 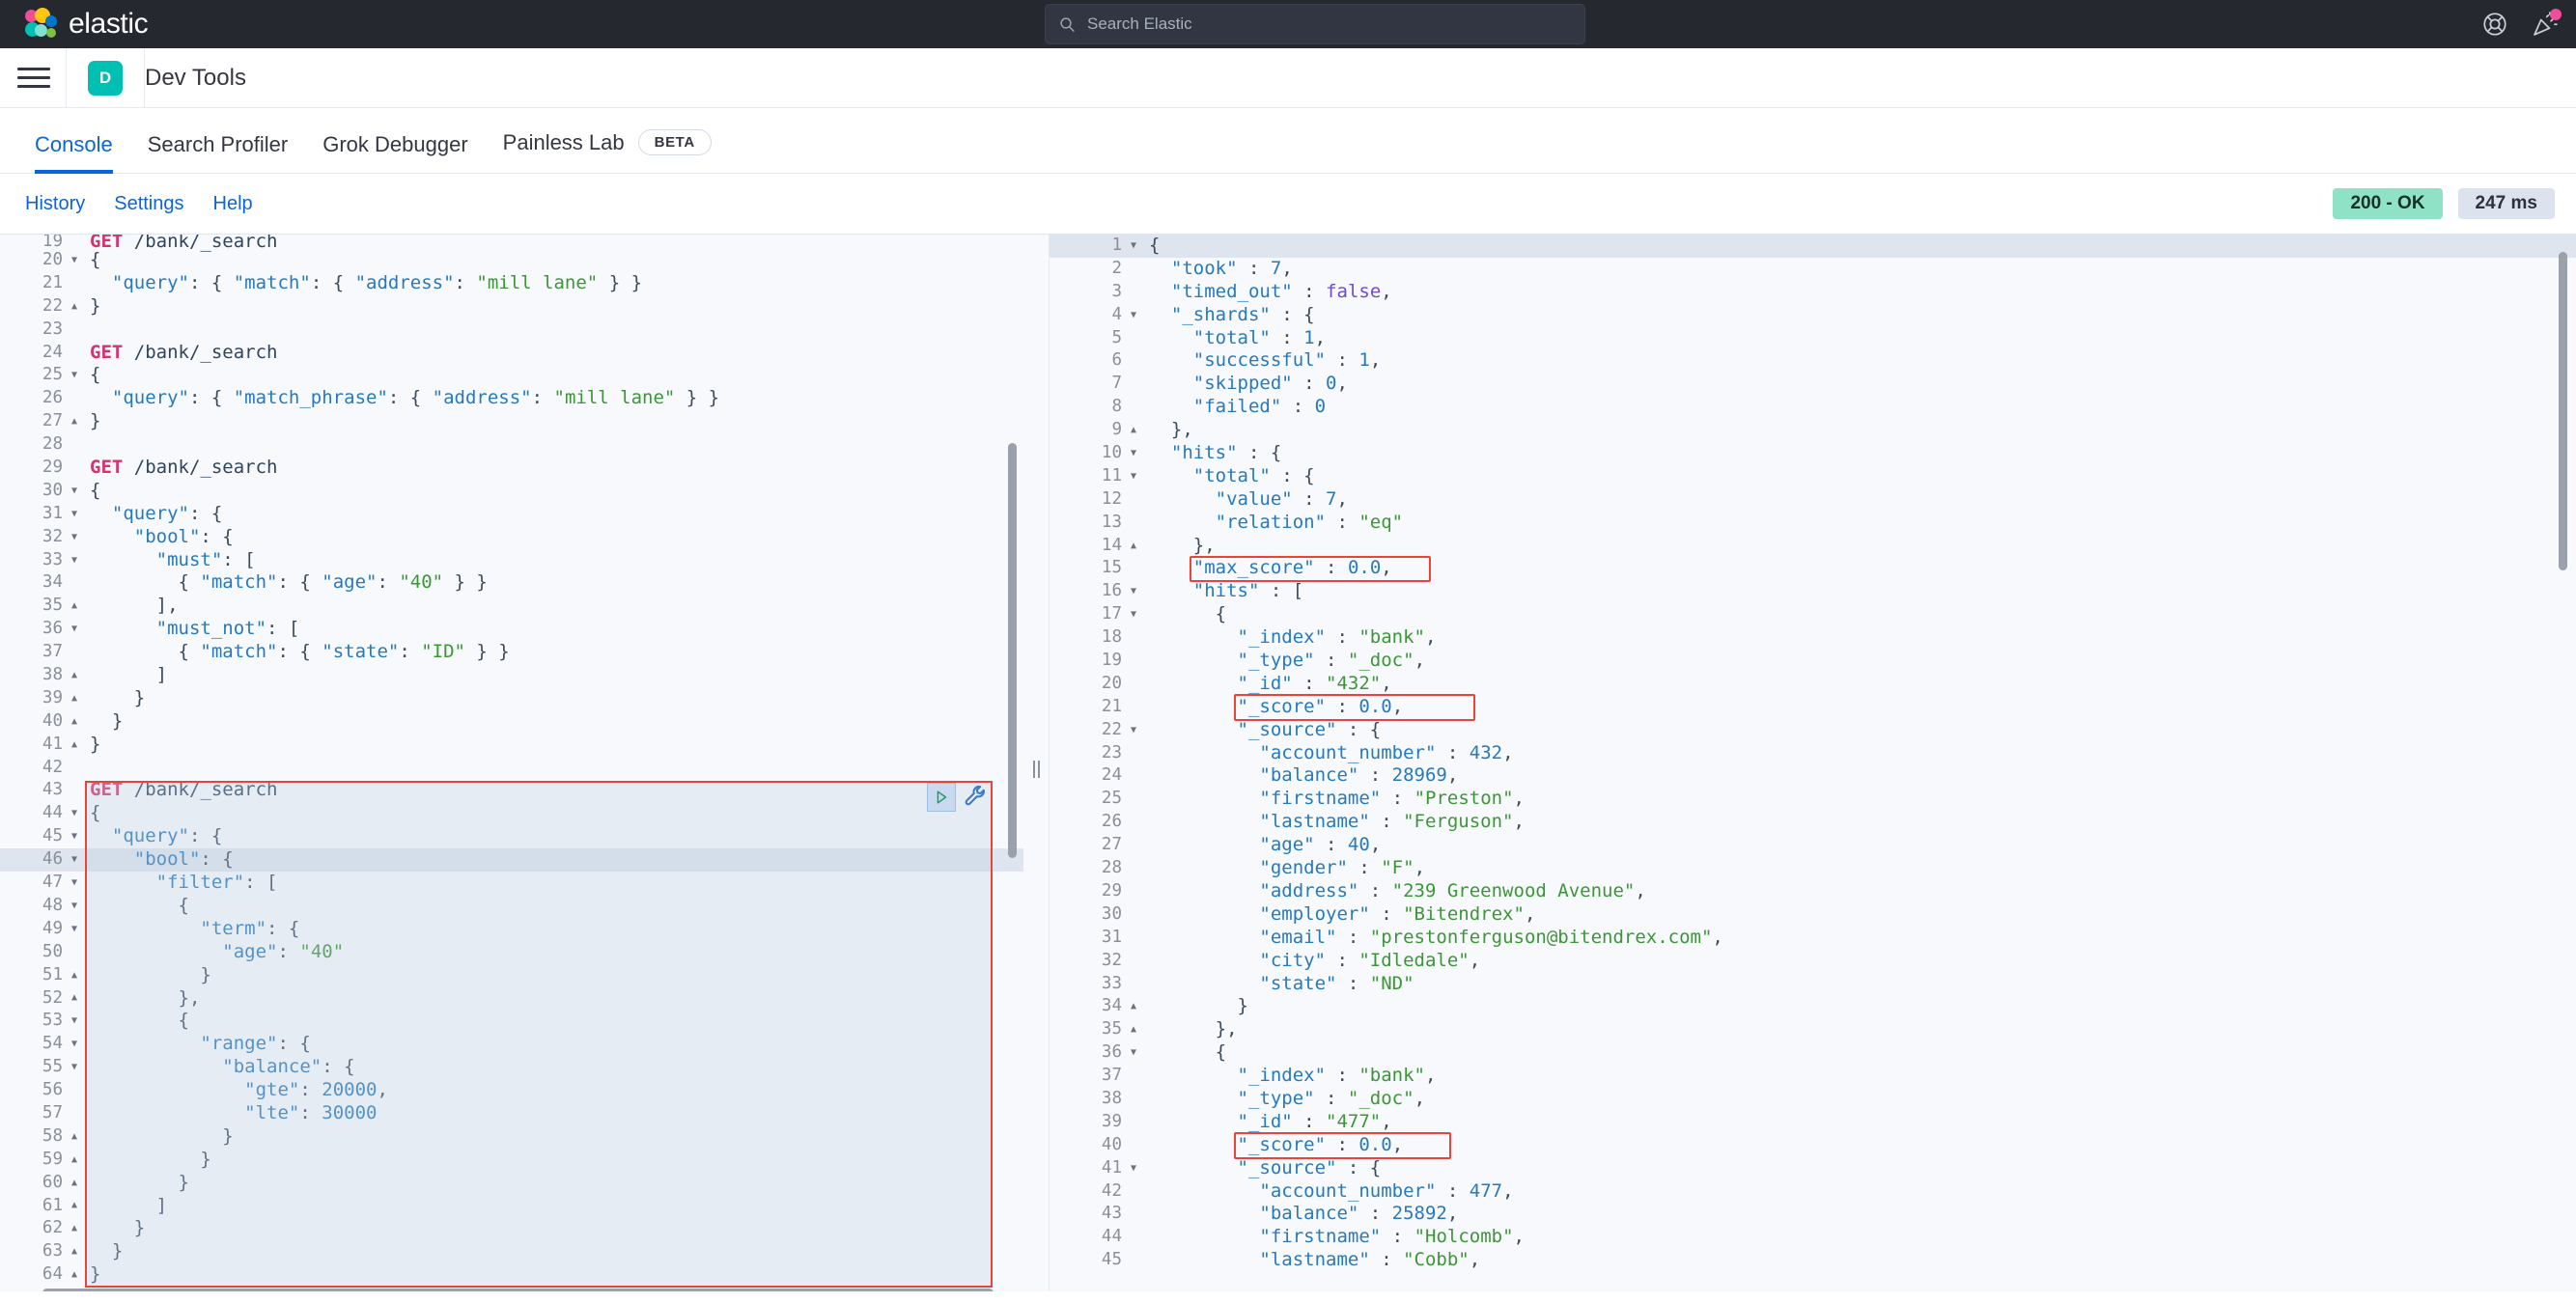 I want to click on play-triangle-icon, so click(x=942, y=797).